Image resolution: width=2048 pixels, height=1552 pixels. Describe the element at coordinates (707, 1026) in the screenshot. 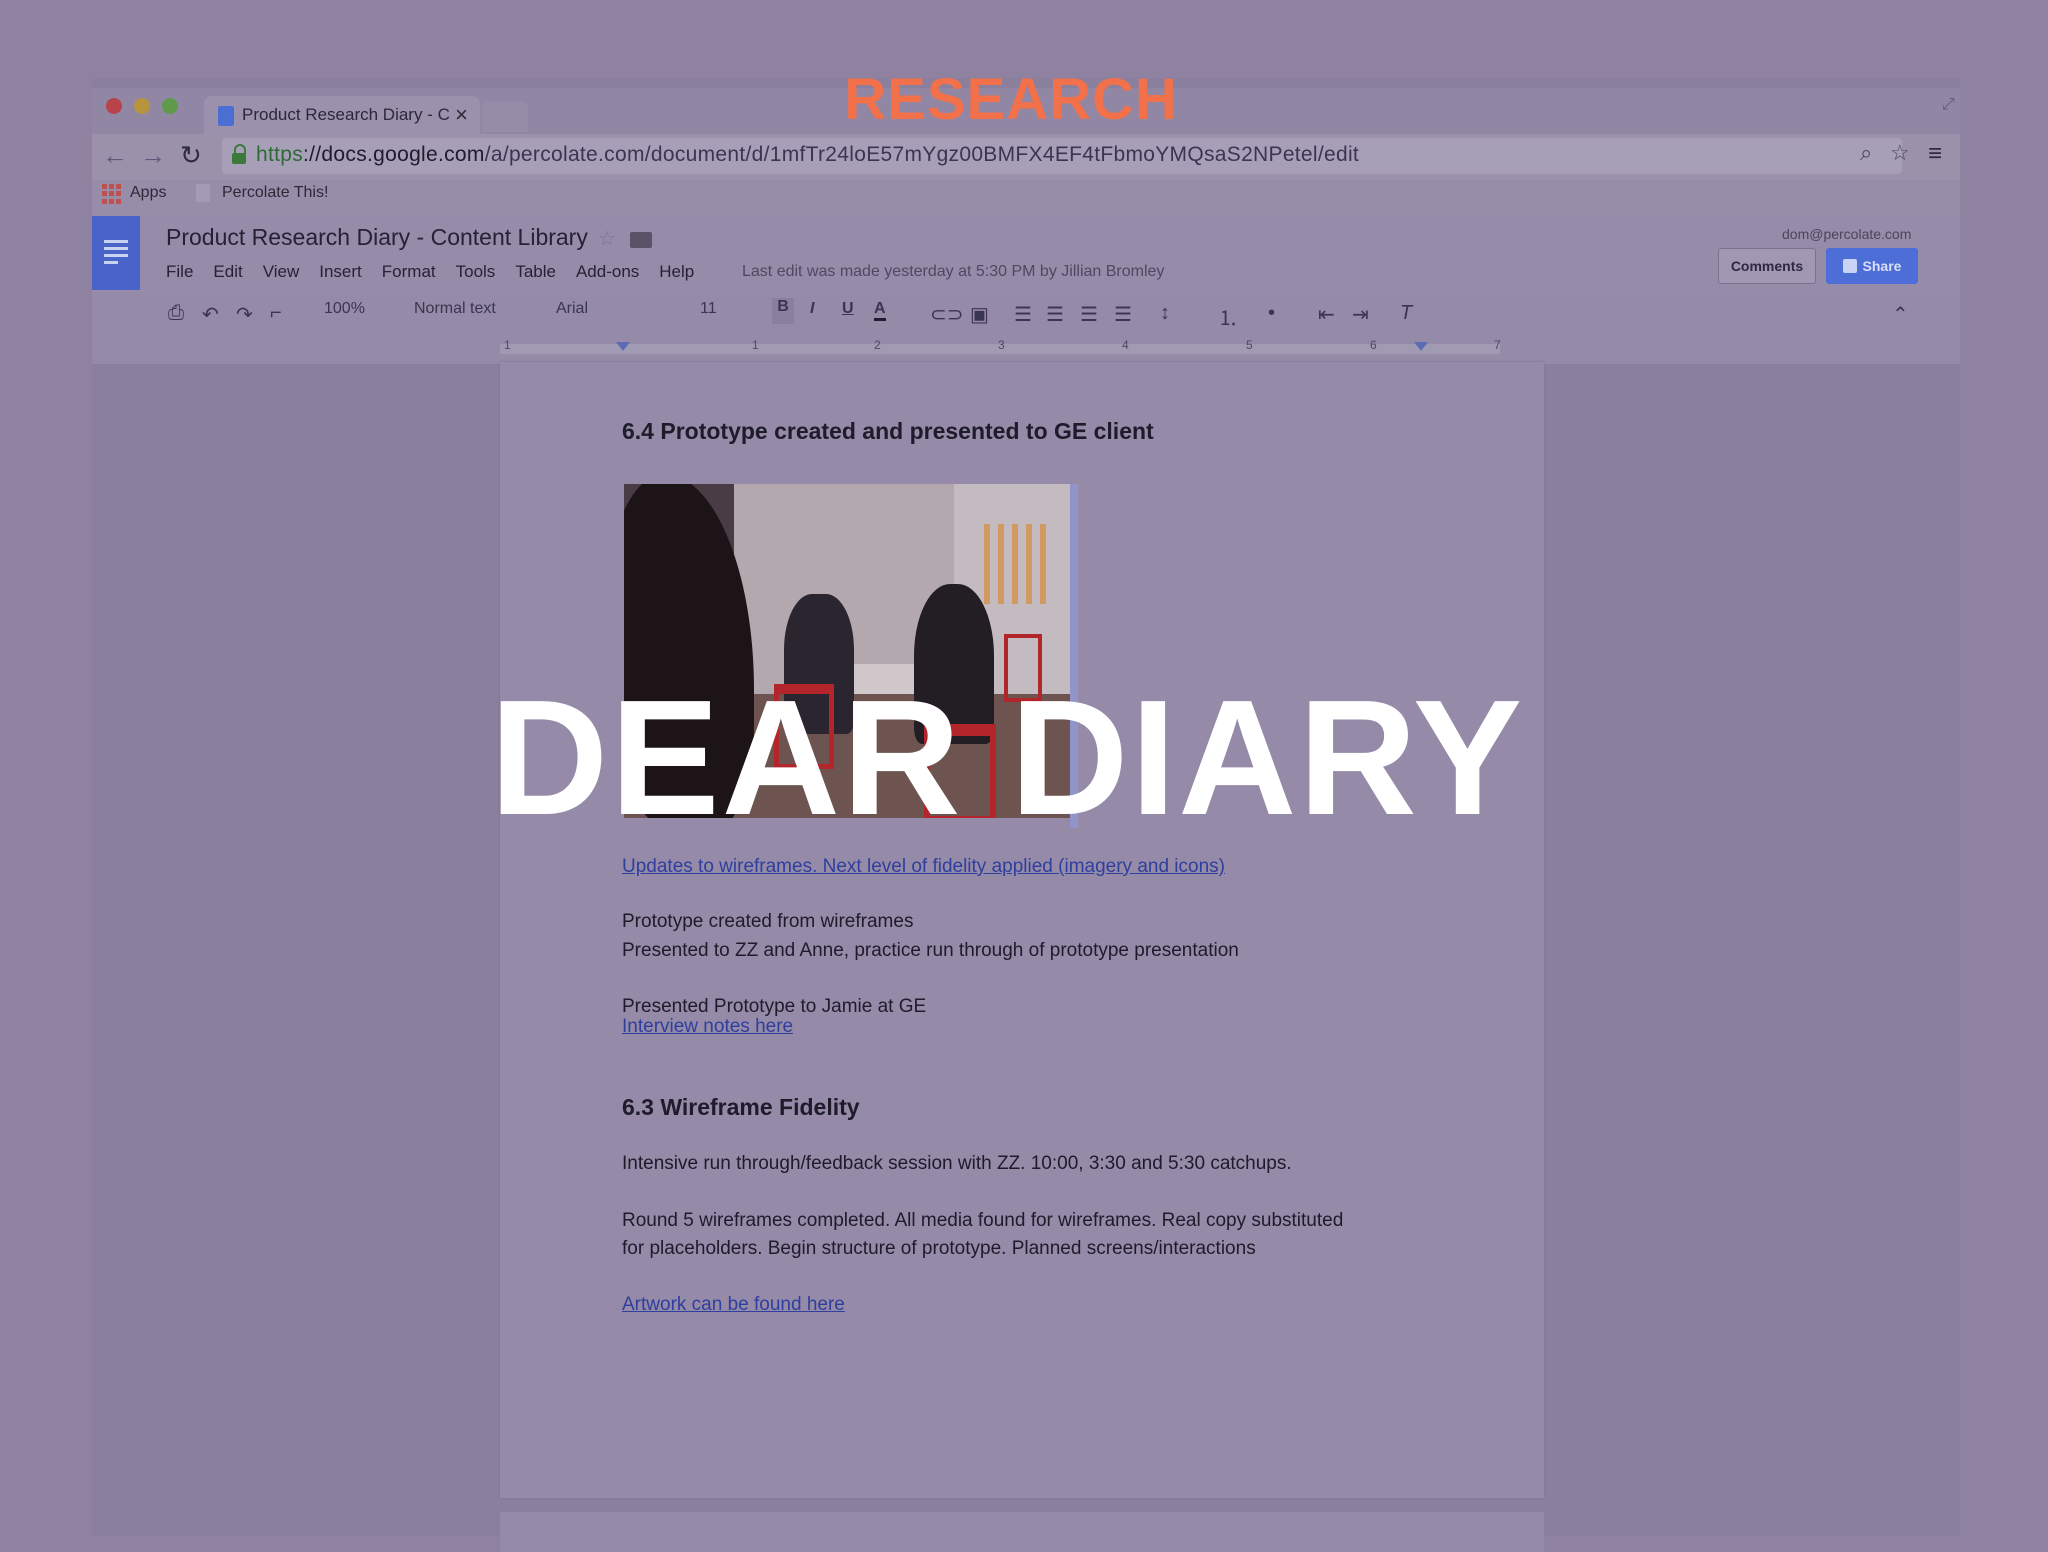

I see `interview-notes-link: Interview notes here` at that location.